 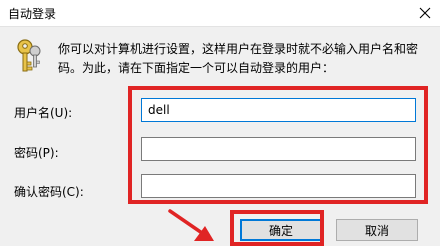 What do you see at coordinates (220, 13) in the screenshot?
I see `title-bar: 自动登录` at bounding box center [220, 13].